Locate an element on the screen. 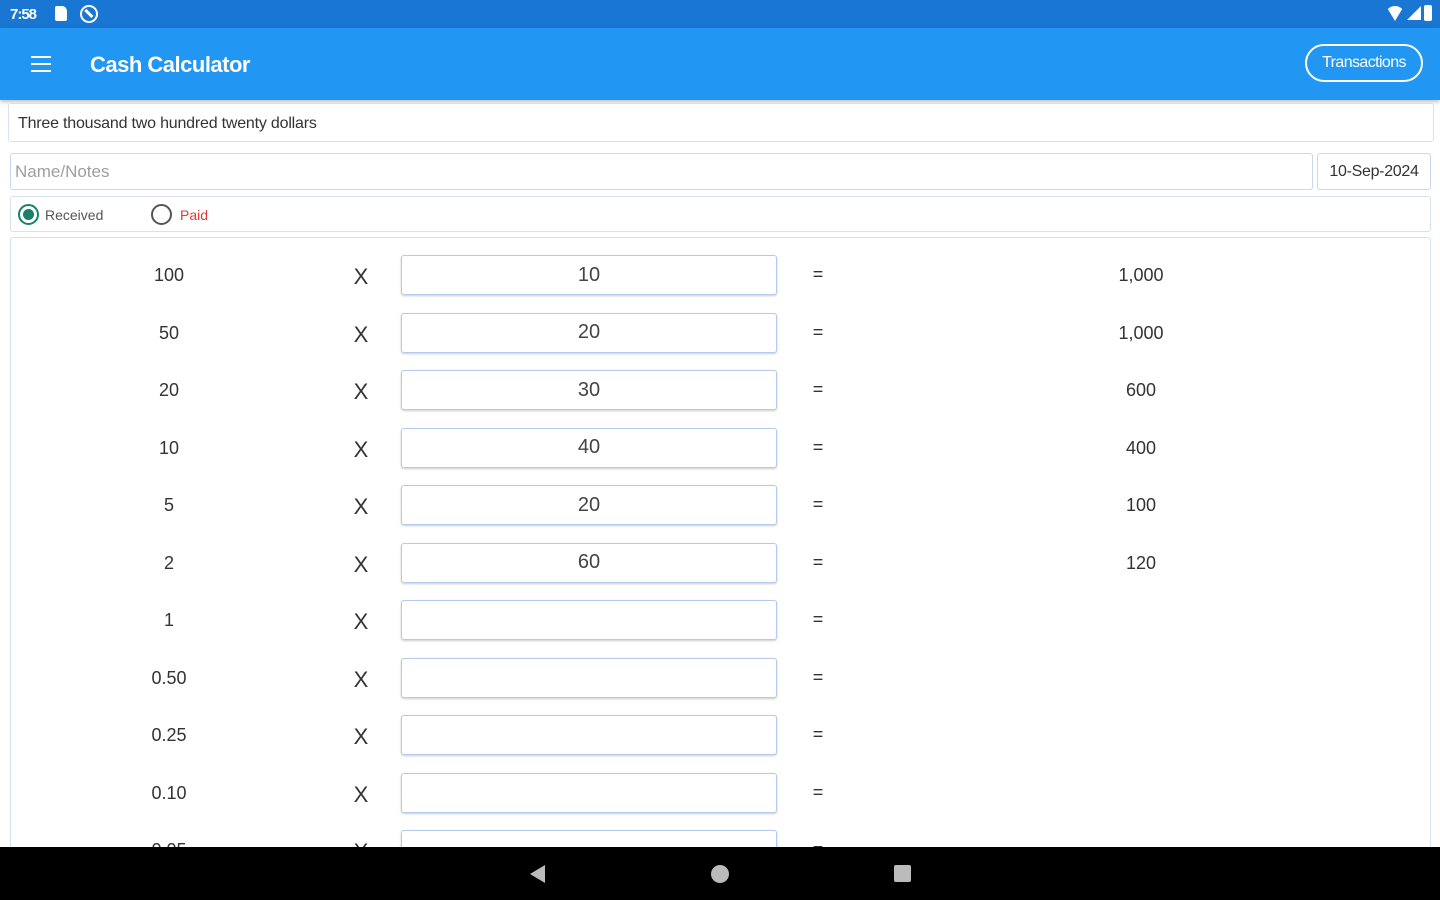  denomination-row: 0.25 X = is located at coordinates (720, 735).